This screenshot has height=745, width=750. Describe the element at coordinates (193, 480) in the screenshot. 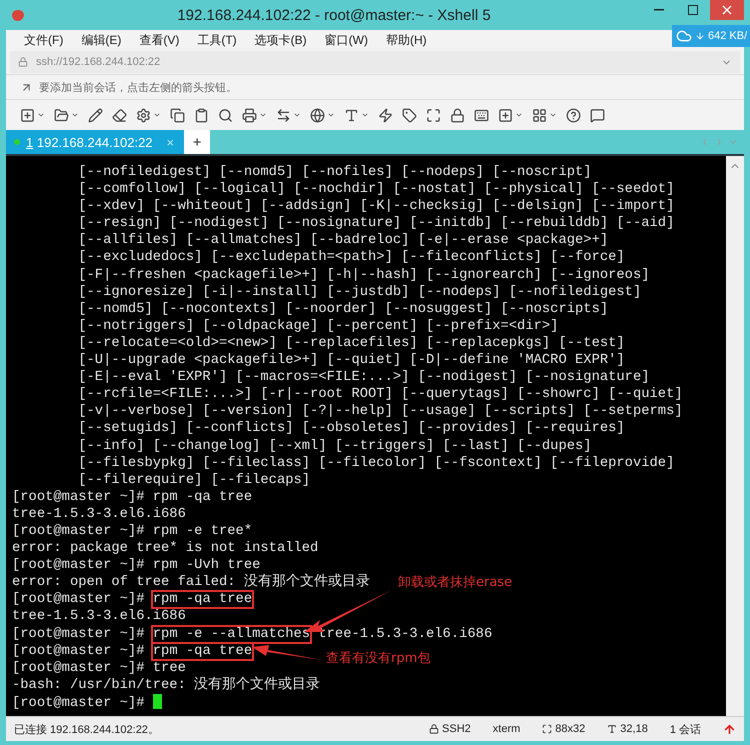

I see `terminal-output: [--filerequire] [--filecaps]` at that location.